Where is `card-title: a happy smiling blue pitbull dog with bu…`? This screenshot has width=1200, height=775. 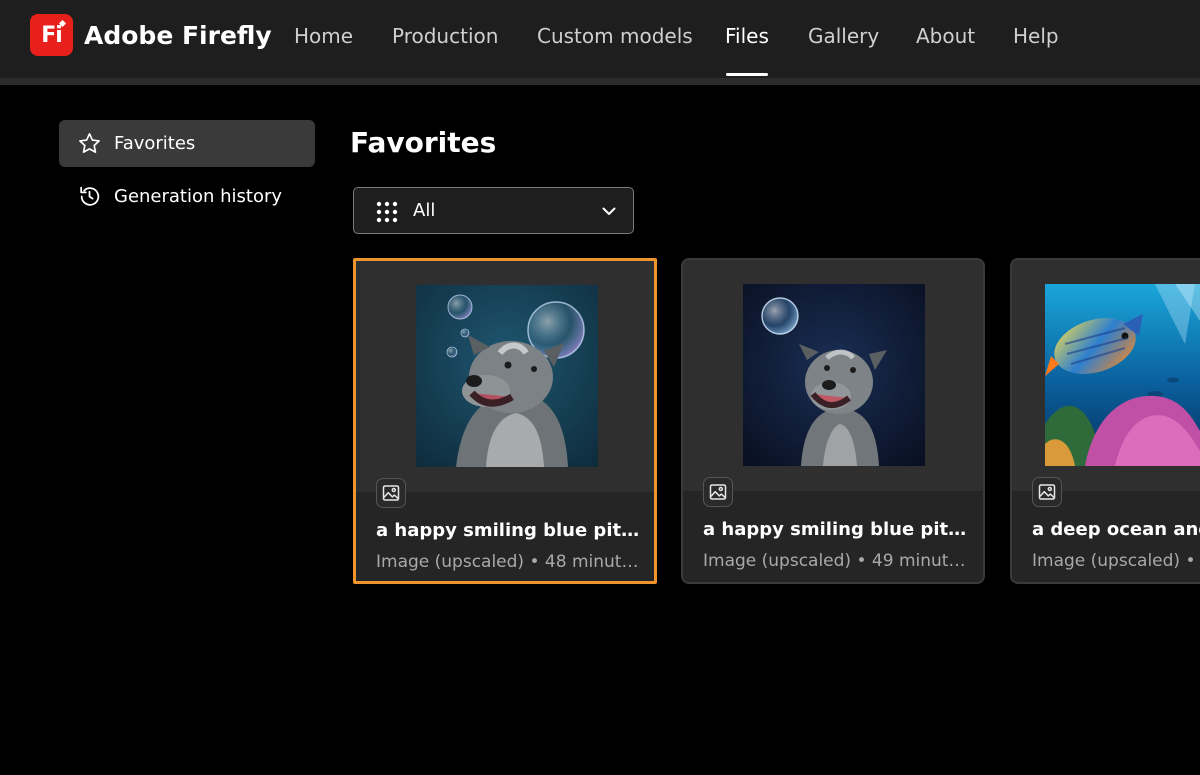 card-title: a happy smiling blue pitbull dog with bu… is located at coordinates (510, 530).